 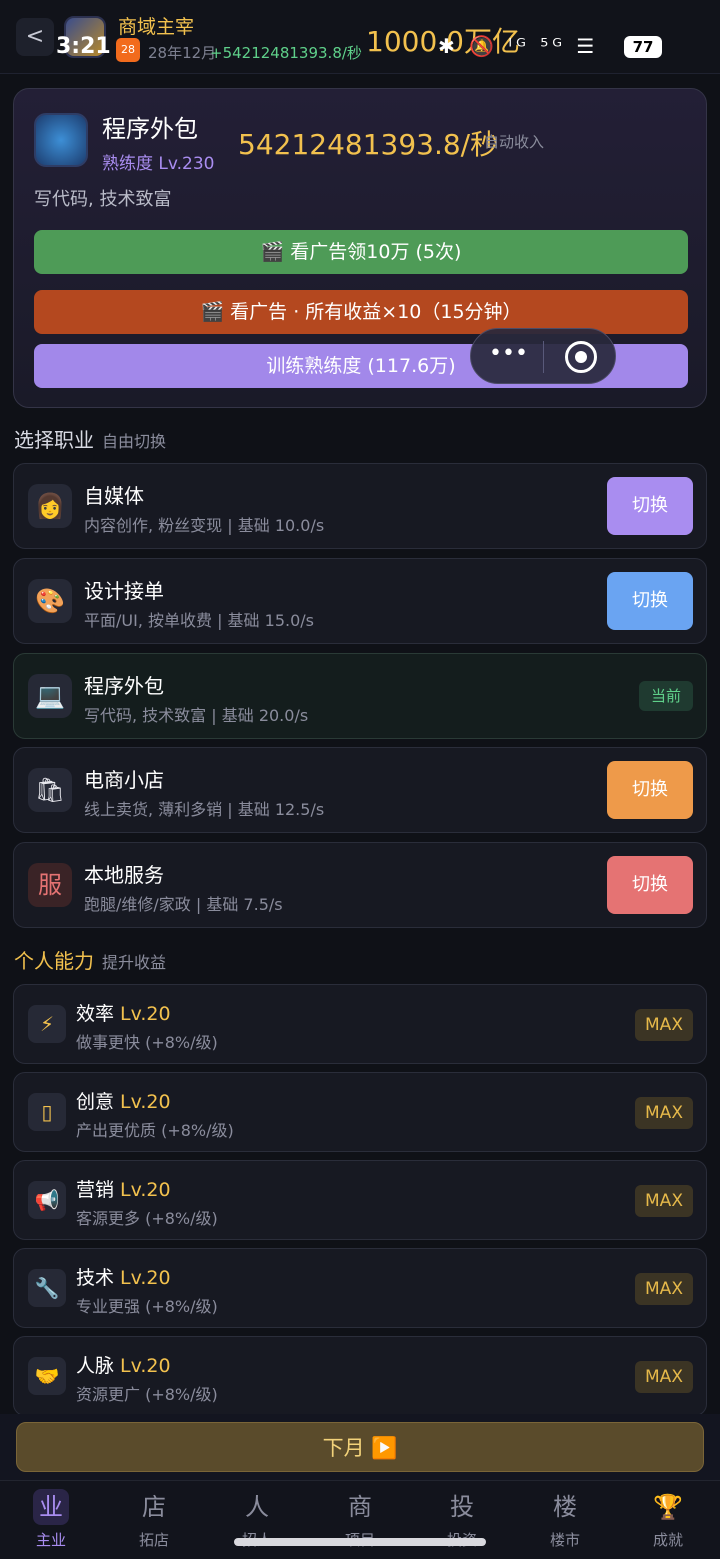 I want to click on skill-card-efficiency: ⚡ 效率 Lv.20 做事更快 (+8%/级) MAX, so click(x=360, y=1024).